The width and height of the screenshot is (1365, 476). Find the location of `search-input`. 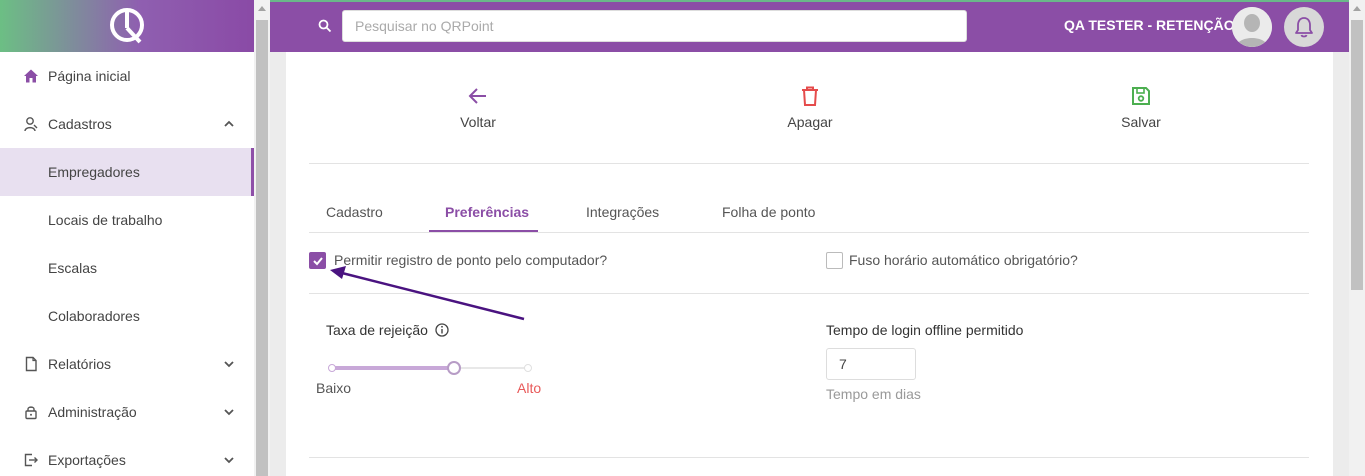

search-input is located at coordinates (654, 26).